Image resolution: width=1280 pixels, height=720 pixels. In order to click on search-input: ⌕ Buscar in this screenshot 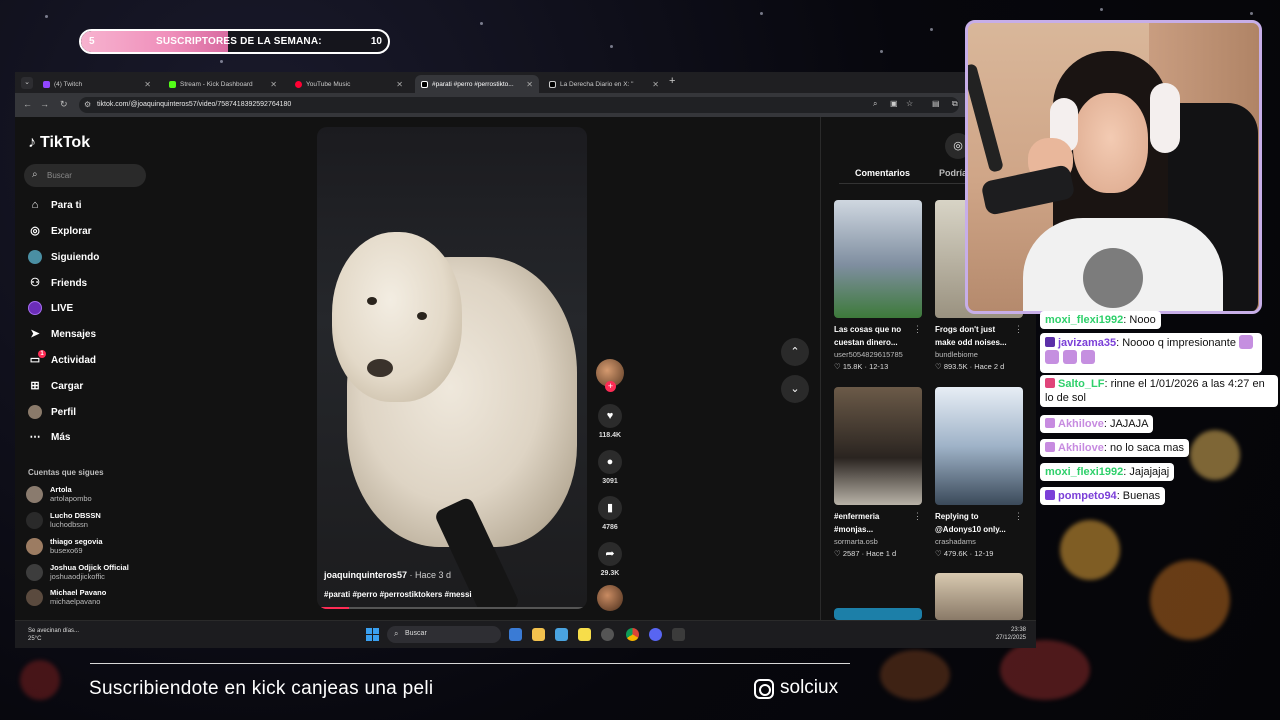, I will do `click(85, 175)`.